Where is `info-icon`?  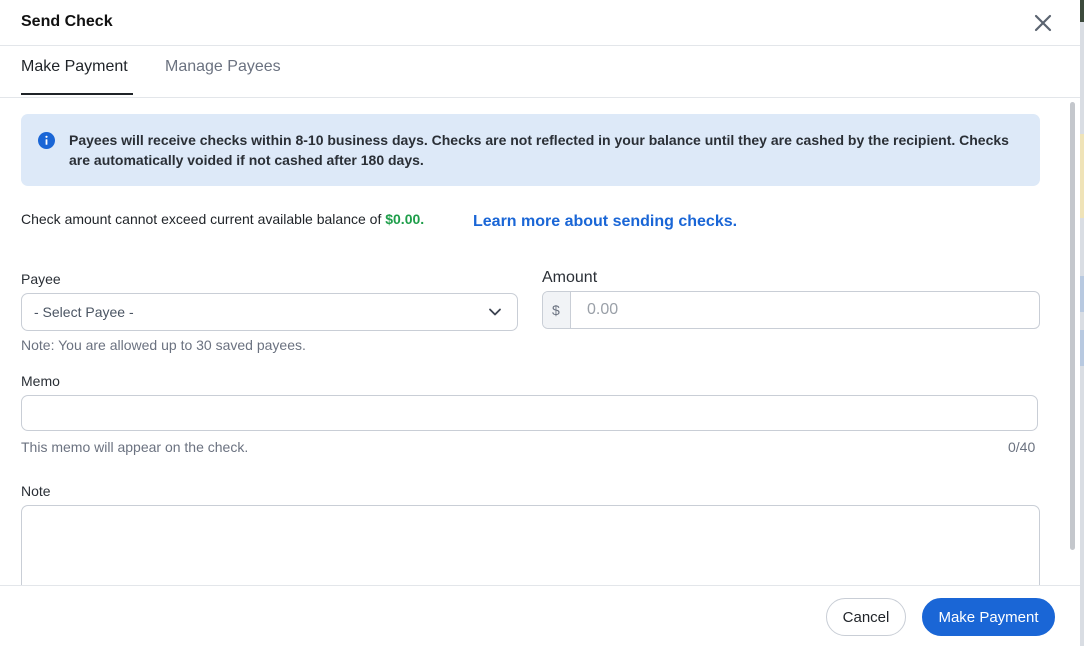 info-icon is located at coordinates (46, 140).